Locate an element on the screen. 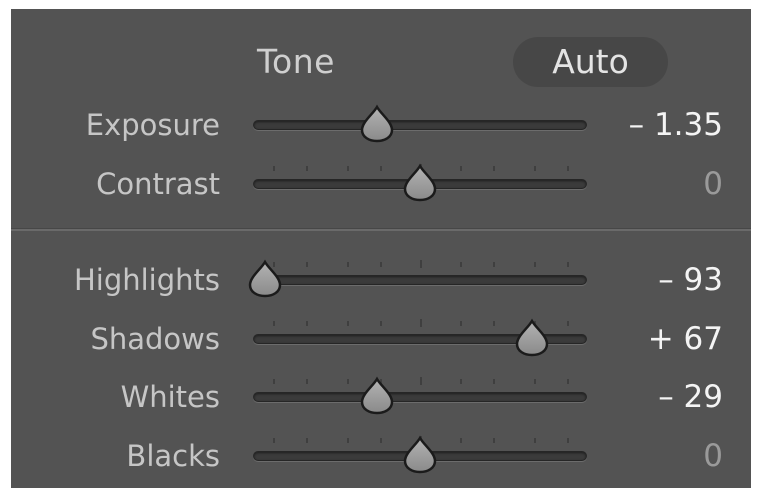  exposure-slider-track is located at coordinates (420, 125).